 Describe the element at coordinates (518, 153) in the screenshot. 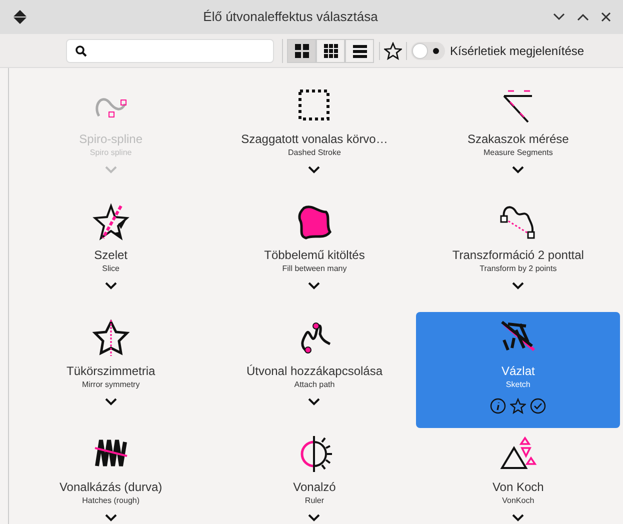

I see `effect-subtitle: Measure Segments` at that location.